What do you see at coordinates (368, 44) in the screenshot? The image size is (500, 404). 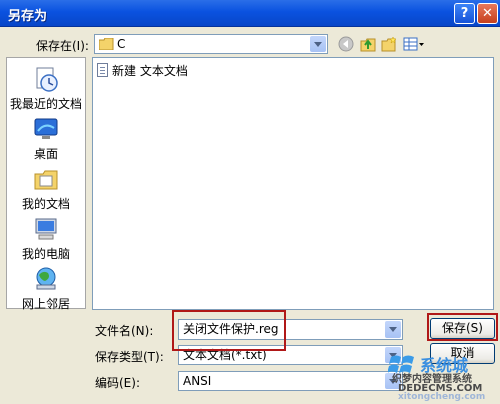 I see `up-folder-icon` at bounding box center [368, 44].